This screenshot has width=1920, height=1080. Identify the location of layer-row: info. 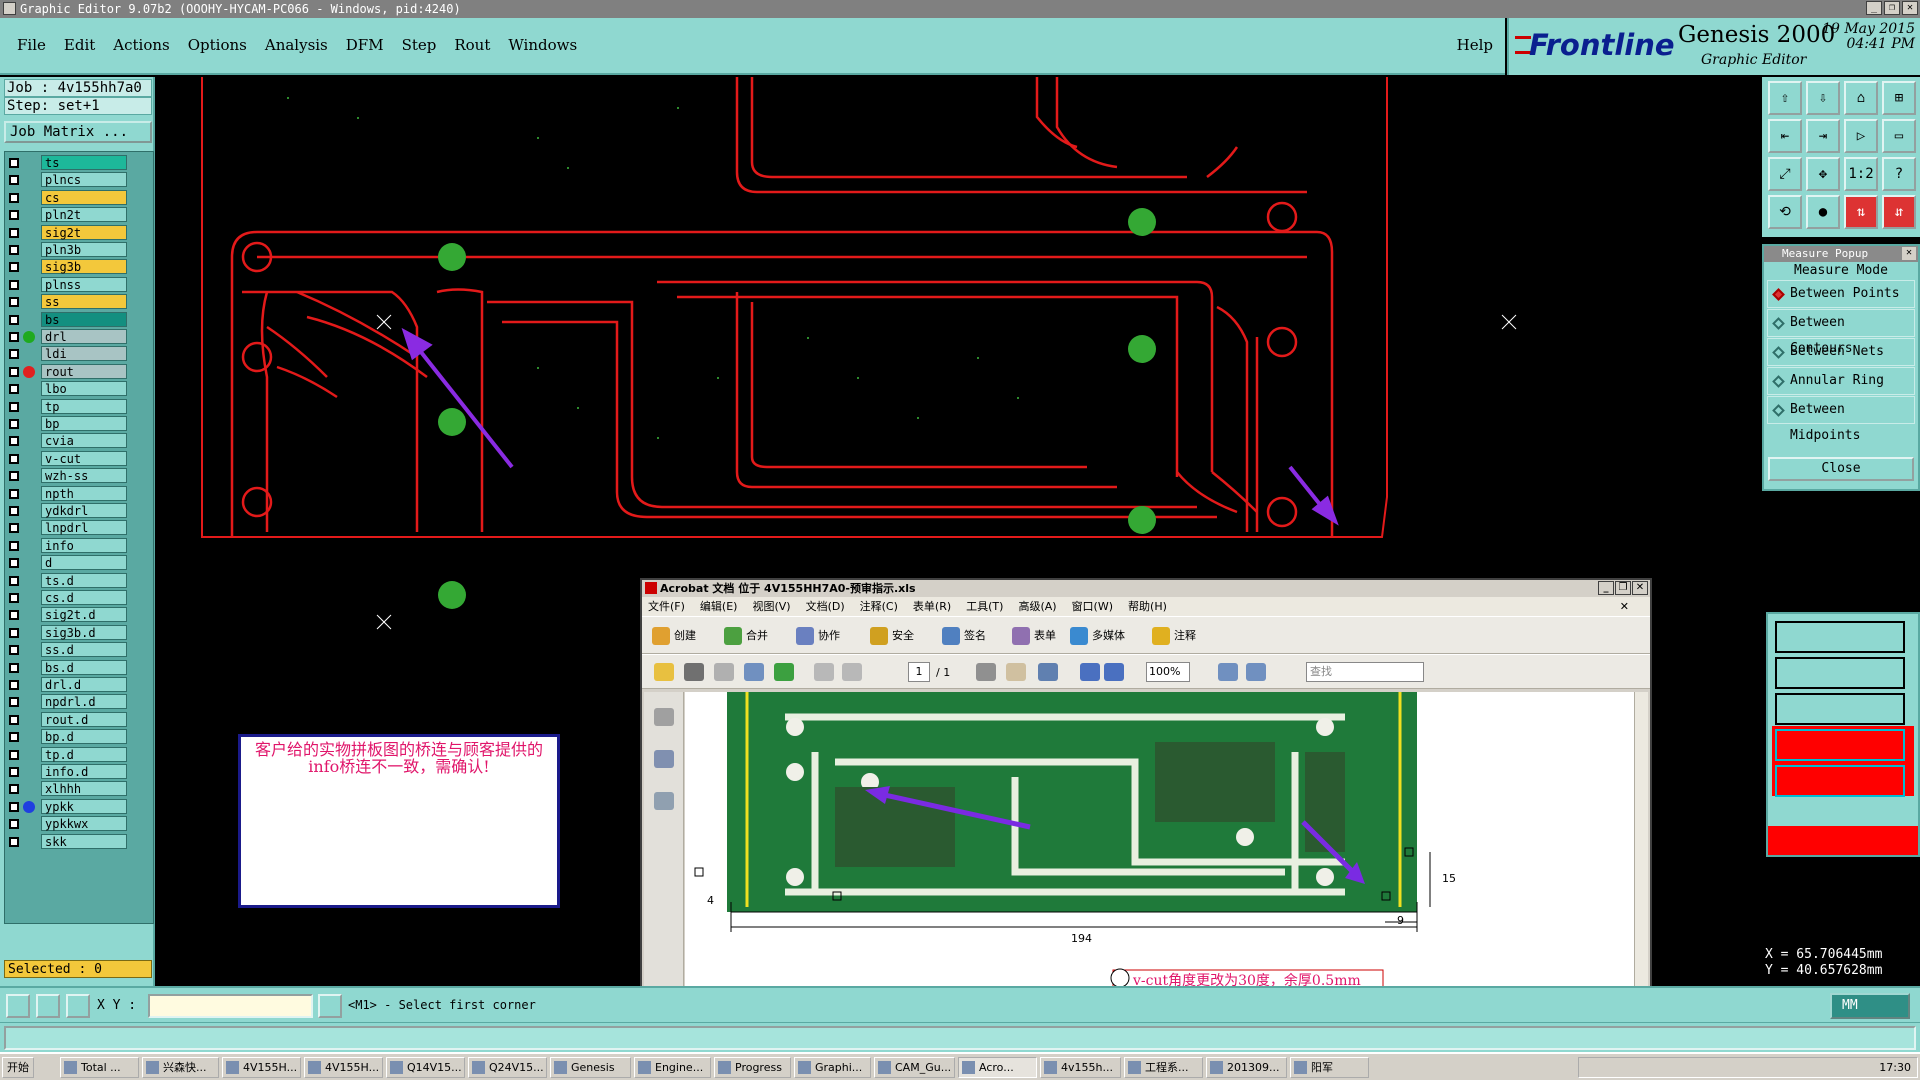
(79, 545).